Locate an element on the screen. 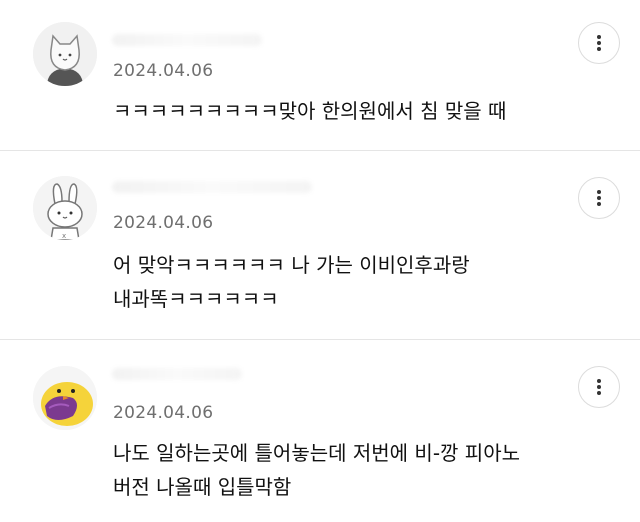 This screenshot has width=640, height=522. svg-text: x is located at coordinates (64, 236).